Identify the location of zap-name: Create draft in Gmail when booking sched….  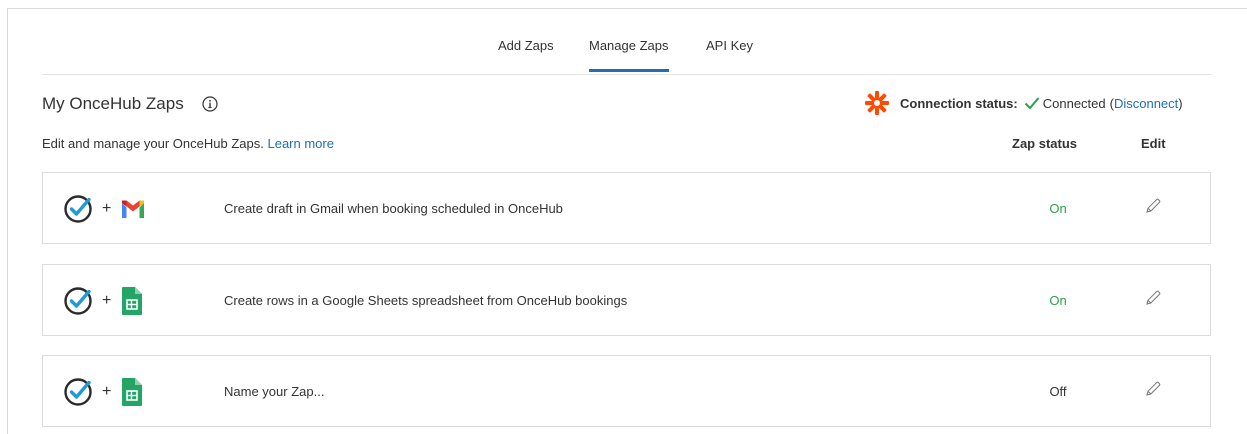
(393, 208).